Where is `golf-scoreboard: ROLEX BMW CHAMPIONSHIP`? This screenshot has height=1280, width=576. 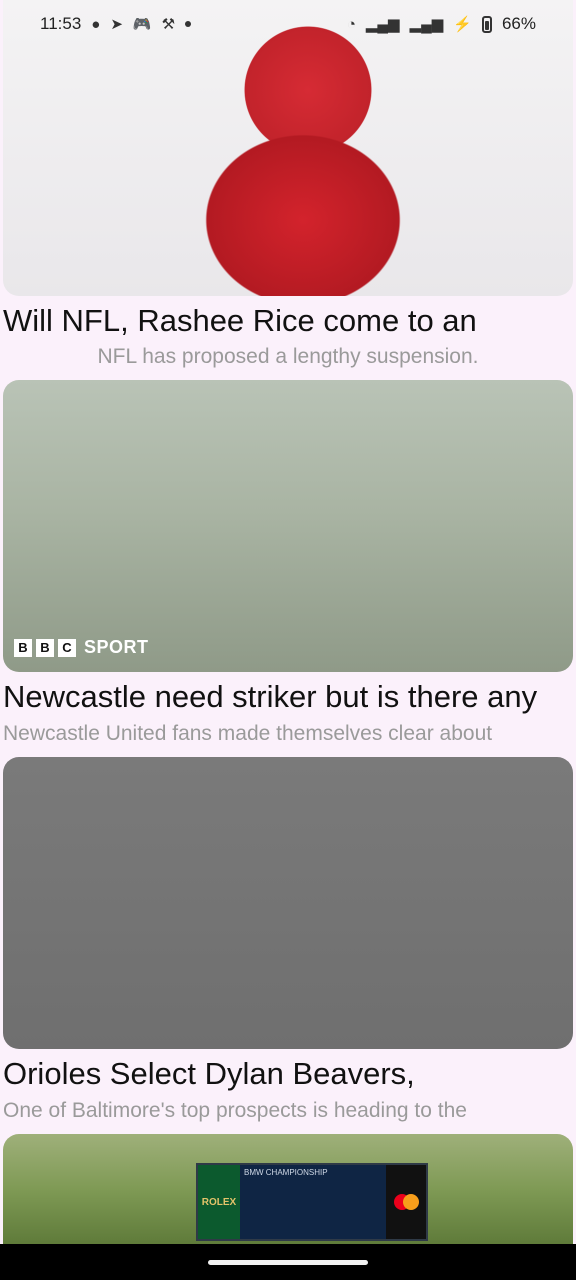
golf-scoreboard: ROLEX BMW CHAMPIONSHIP is located at coordinates (312, 1202).